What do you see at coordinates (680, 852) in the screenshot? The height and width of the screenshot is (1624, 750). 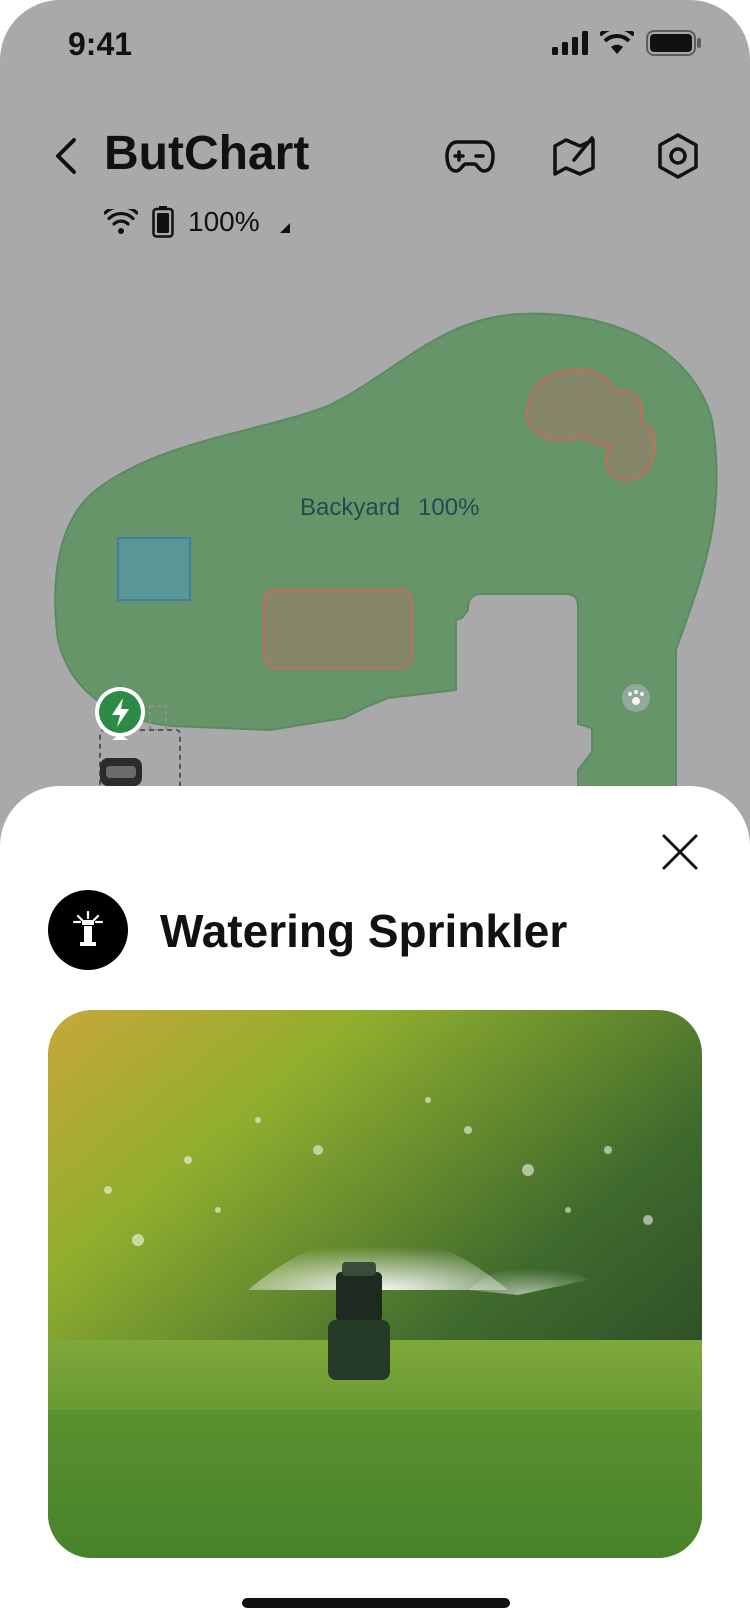 I see `close-icon` at bounding box center [680, 852].